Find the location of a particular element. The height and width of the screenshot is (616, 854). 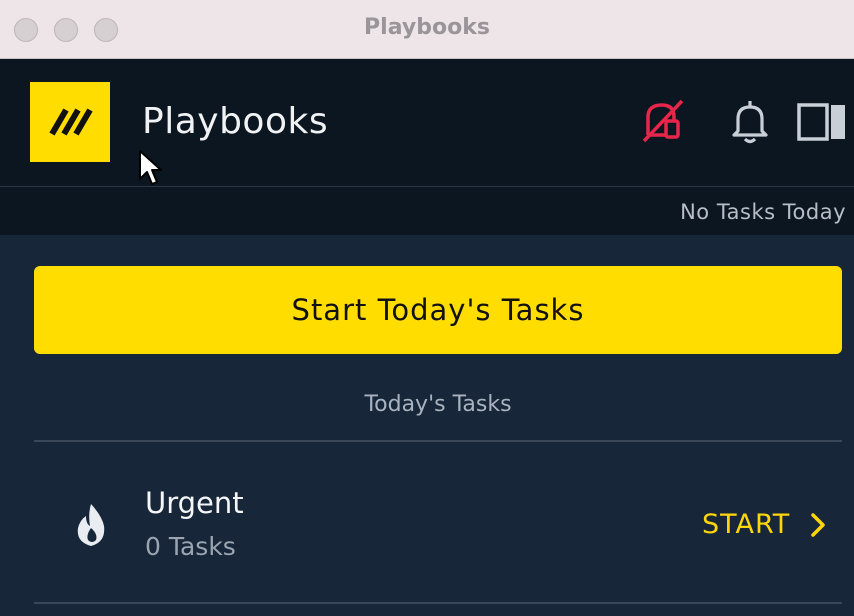

app-title: Playbooks is located at coordinates (235, 121).